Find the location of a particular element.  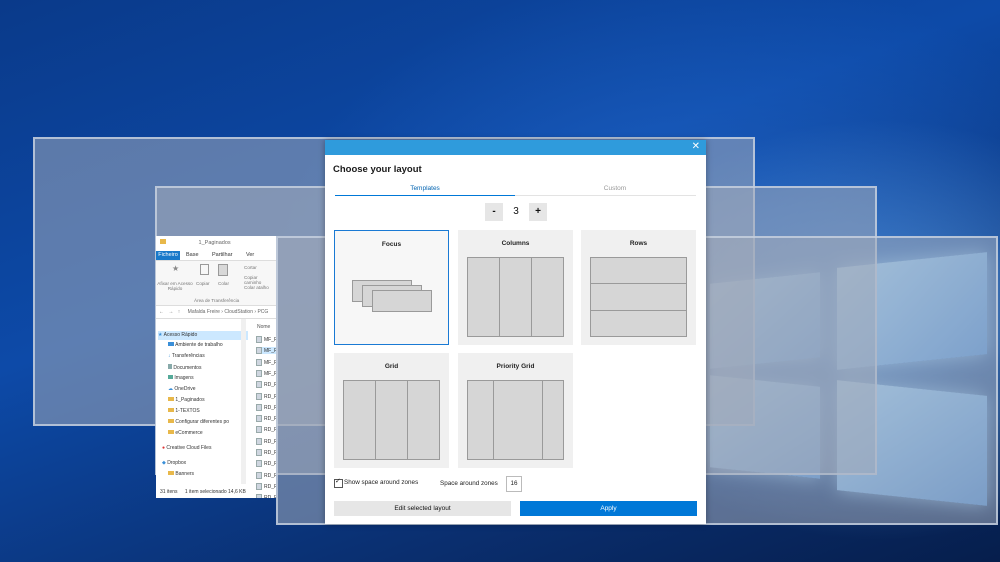

file-name: RD_PCG 287_GADGETS_ is located at coordinates (270, 407).